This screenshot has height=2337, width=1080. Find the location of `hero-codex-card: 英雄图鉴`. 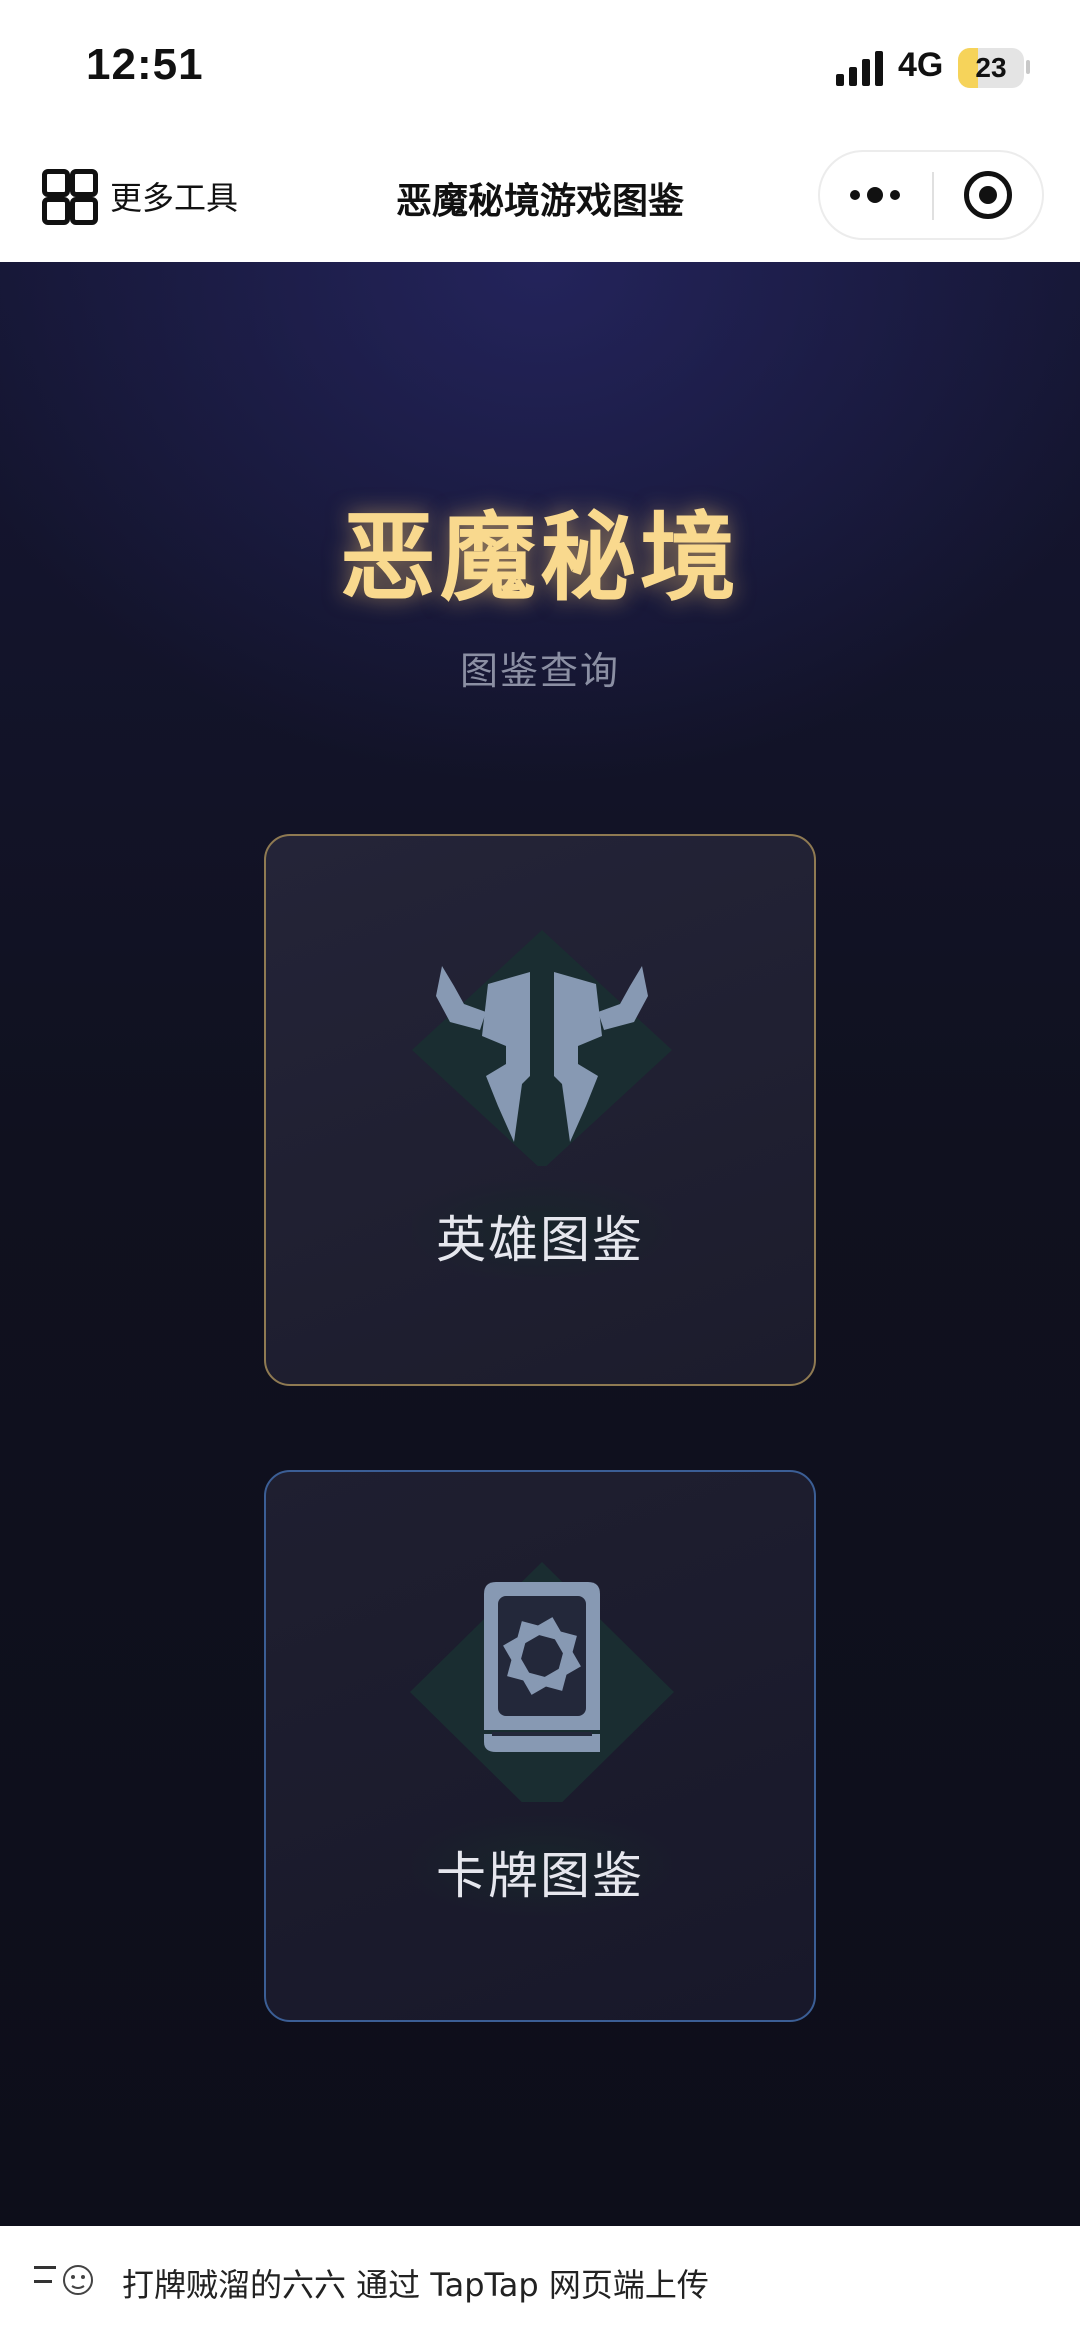

hero-codex-card: 英雄图鉴 is located at coordinates (540, 1110).